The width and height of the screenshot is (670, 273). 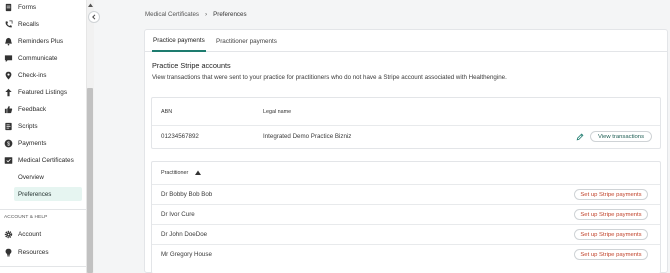 What do you see at coordinates (167, 112) in the screenshot?
I see `column-header-abn: ABN` at bounding box center [167, 112].